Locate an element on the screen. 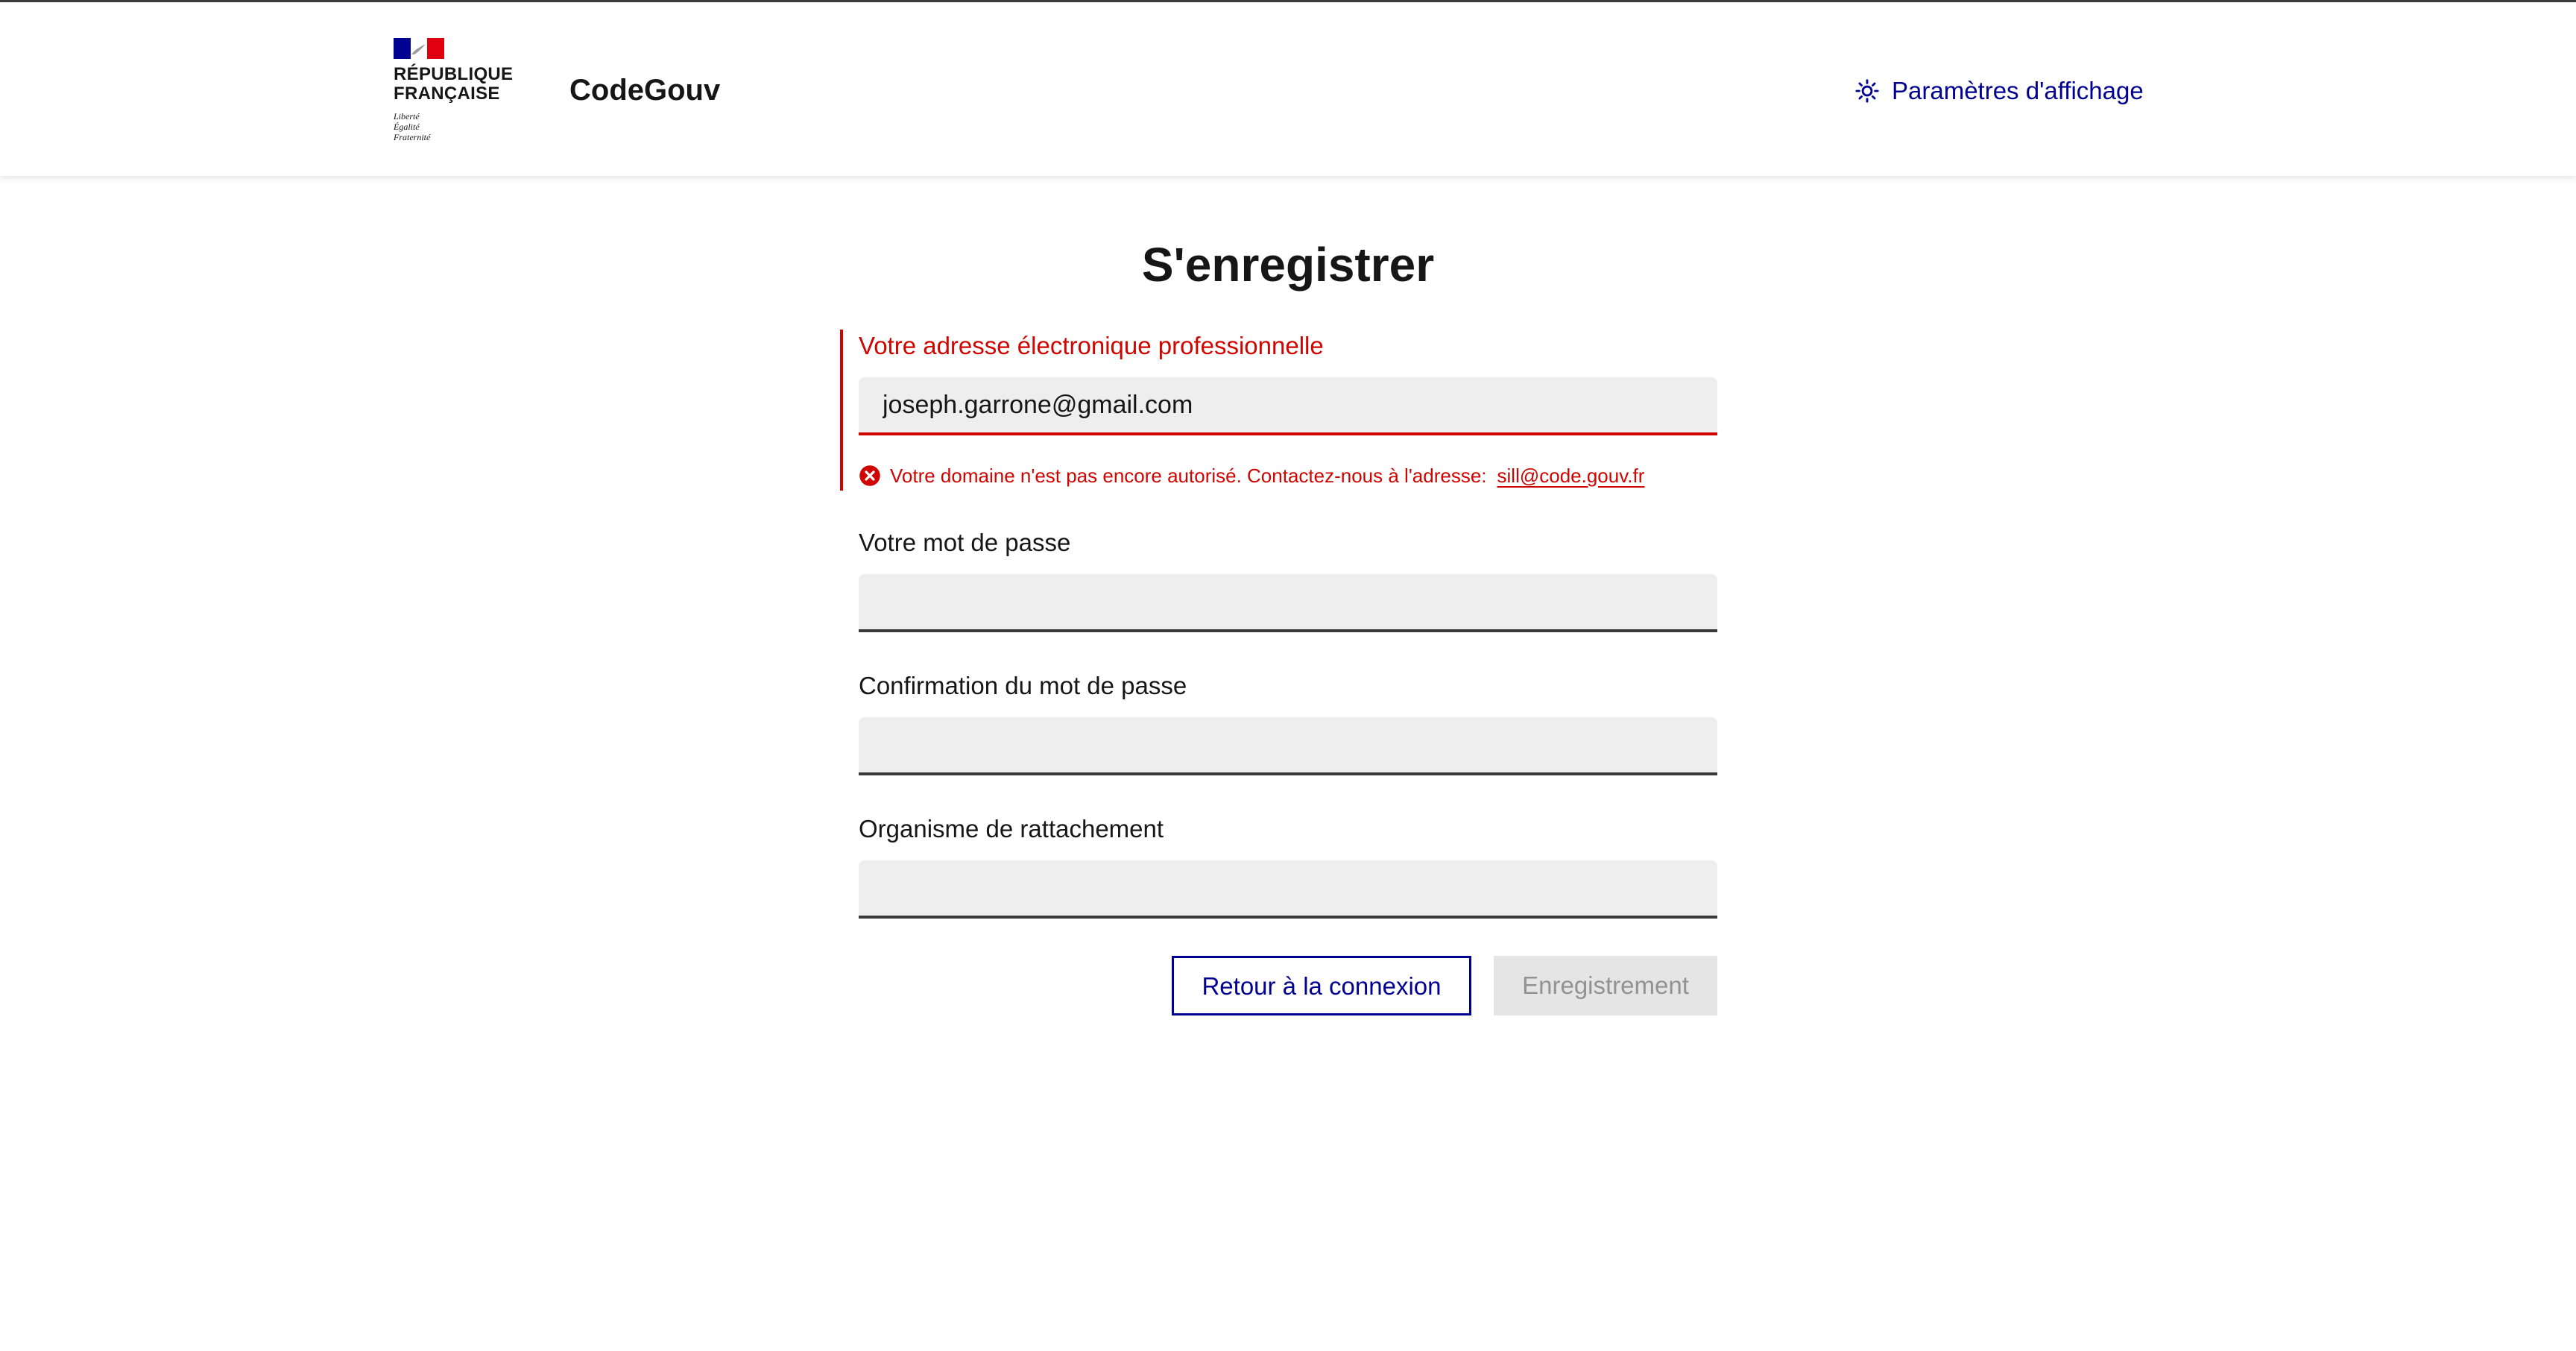 This screenshot has width=2576, height=1351. organisation-field is located at coordinates (1288, 889).